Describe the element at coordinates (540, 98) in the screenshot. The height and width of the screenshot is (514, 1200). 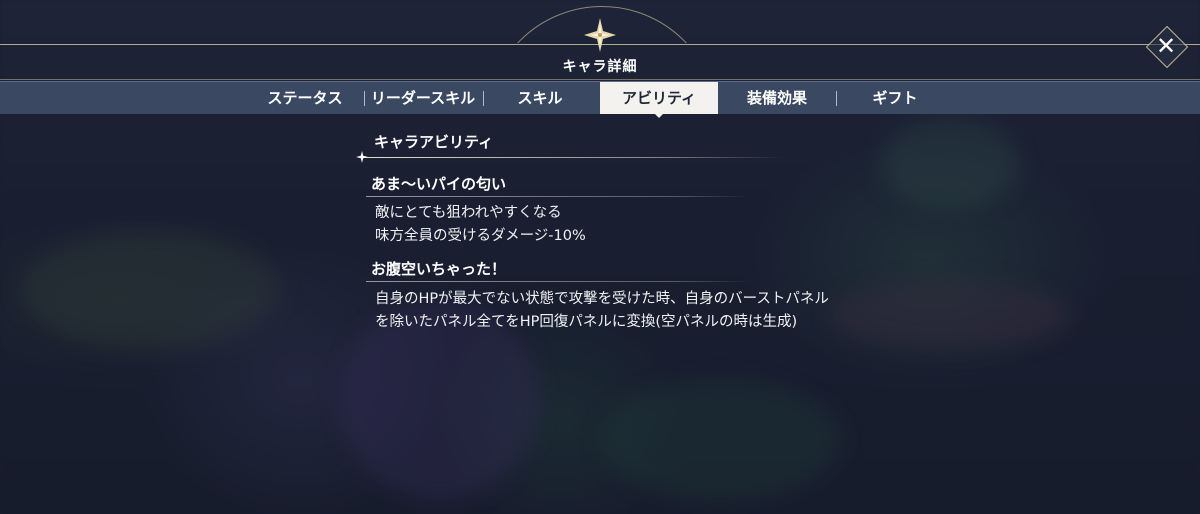
I see `tab-skill: スキル` at that location.